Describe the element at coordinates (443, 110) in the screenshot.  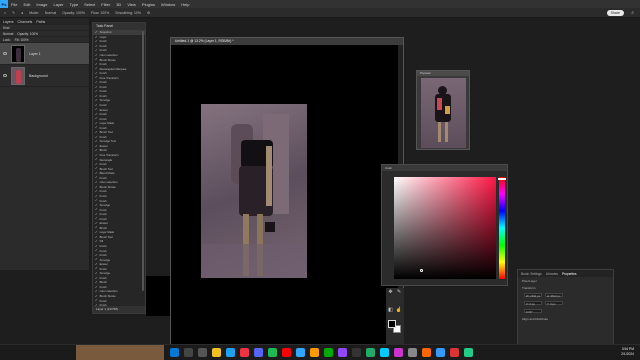
I see `preview-window: Preview` at that location.